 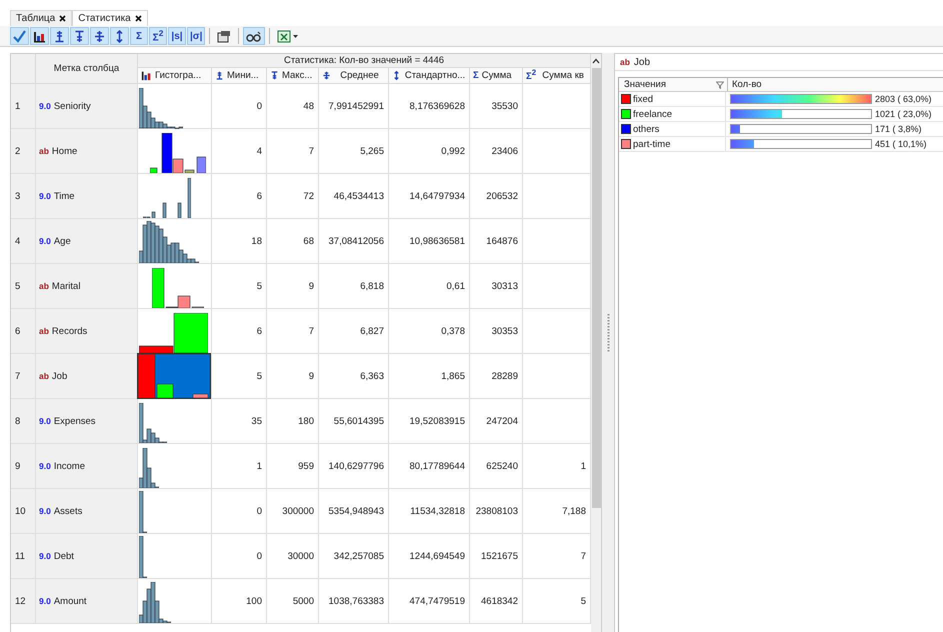 I want to click on table-cell: 7, so click(x=293, y=151).